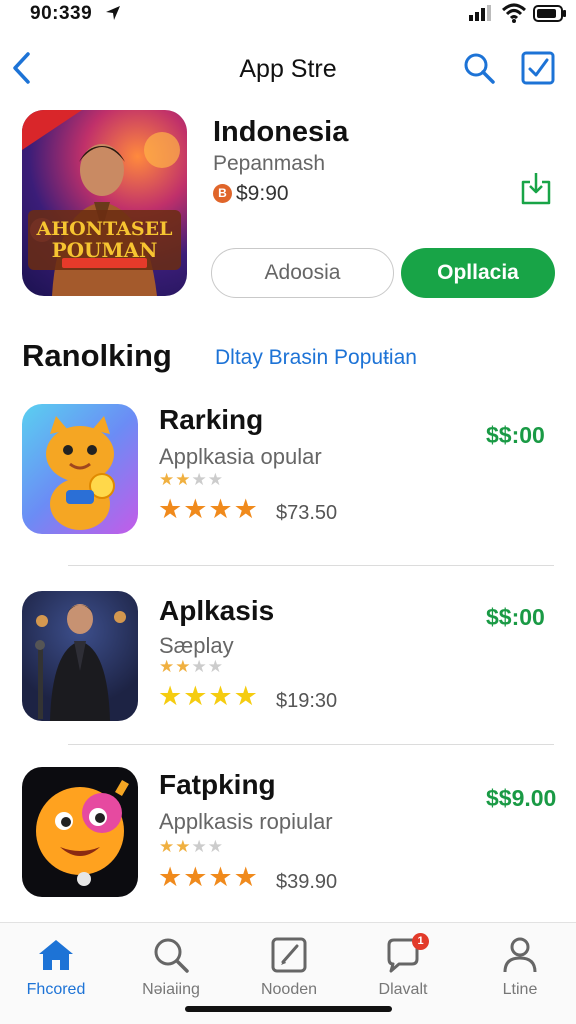  I want to click on featured-app-title: Indonesia, so click(281, 132).